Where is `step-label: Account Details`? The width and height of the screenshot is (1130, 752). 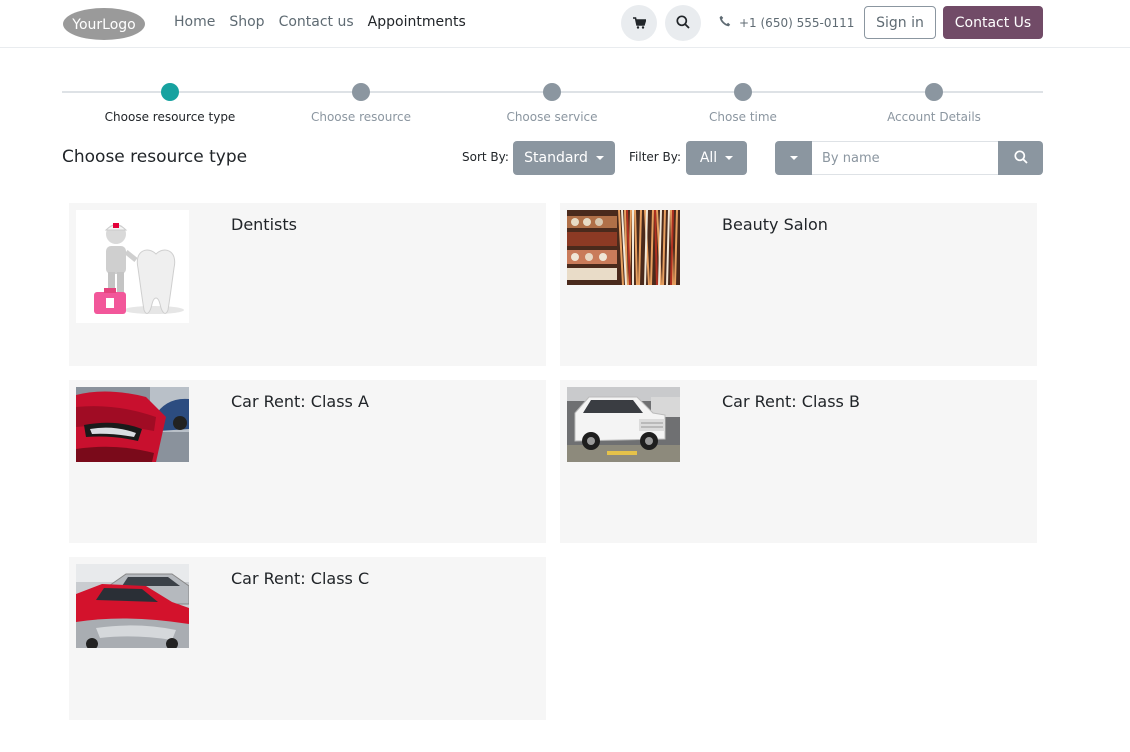
step-label: Account Details is located at coordinates (934, 117).